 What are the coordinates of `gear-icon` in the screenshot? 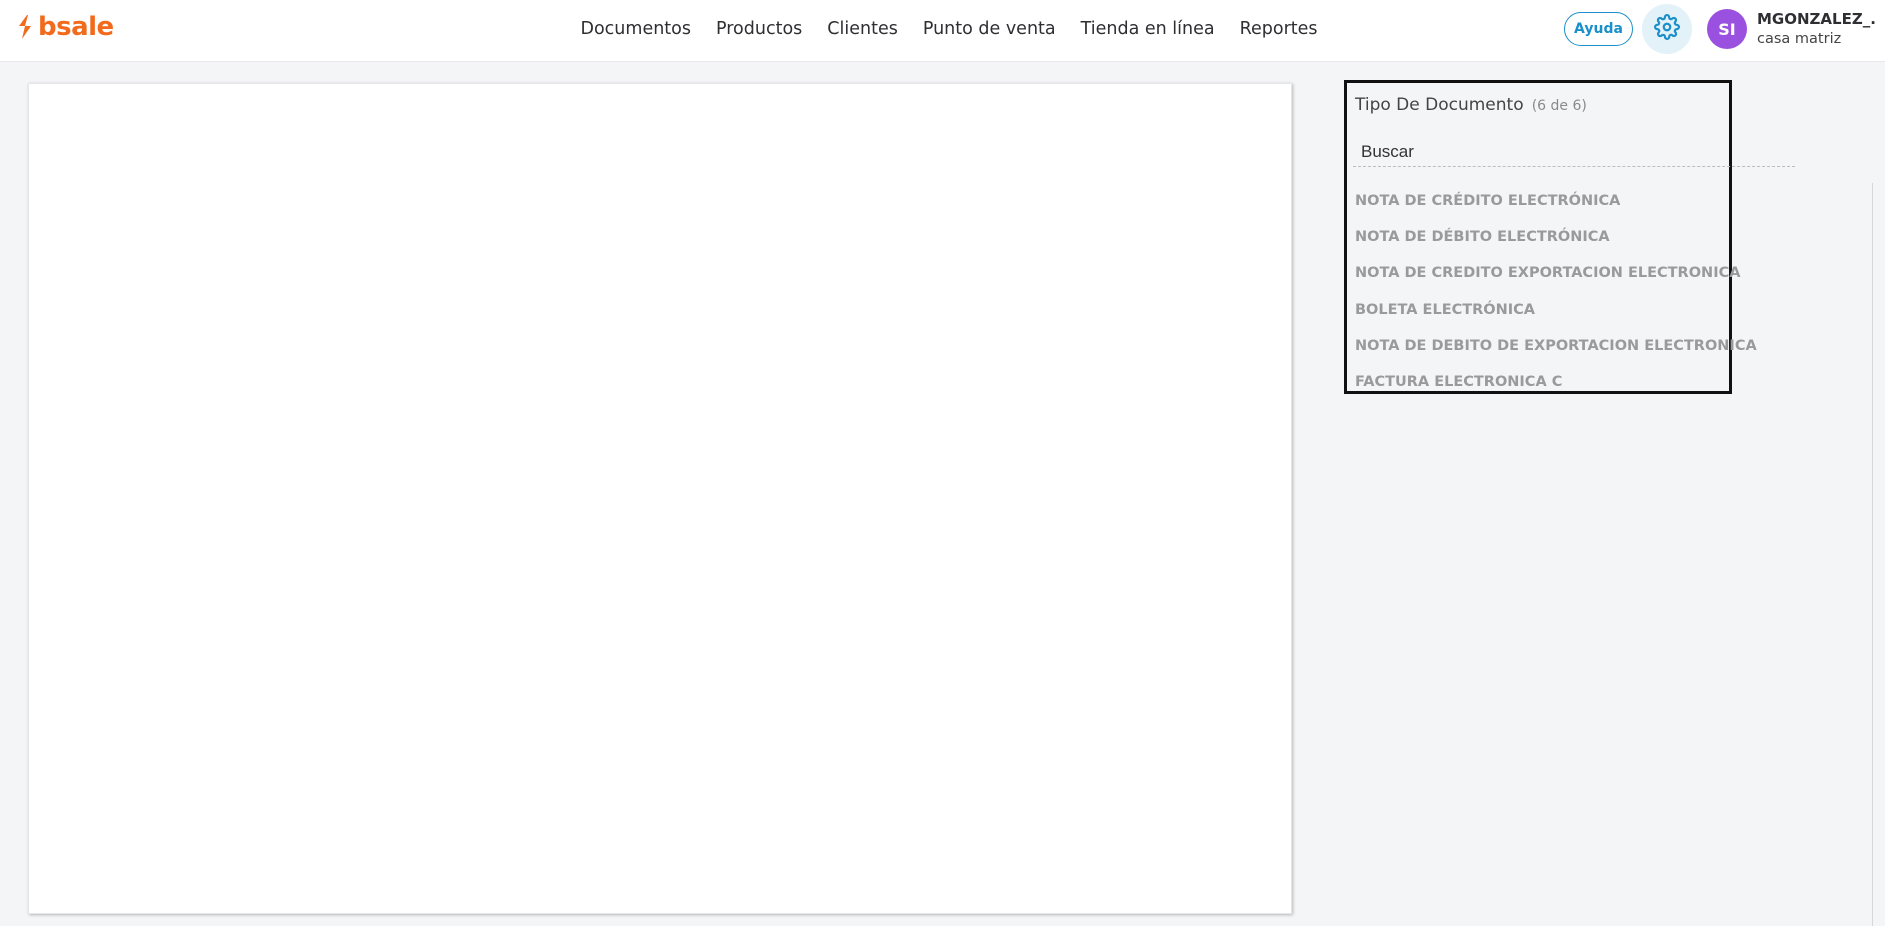 It's located at (1667, 29).